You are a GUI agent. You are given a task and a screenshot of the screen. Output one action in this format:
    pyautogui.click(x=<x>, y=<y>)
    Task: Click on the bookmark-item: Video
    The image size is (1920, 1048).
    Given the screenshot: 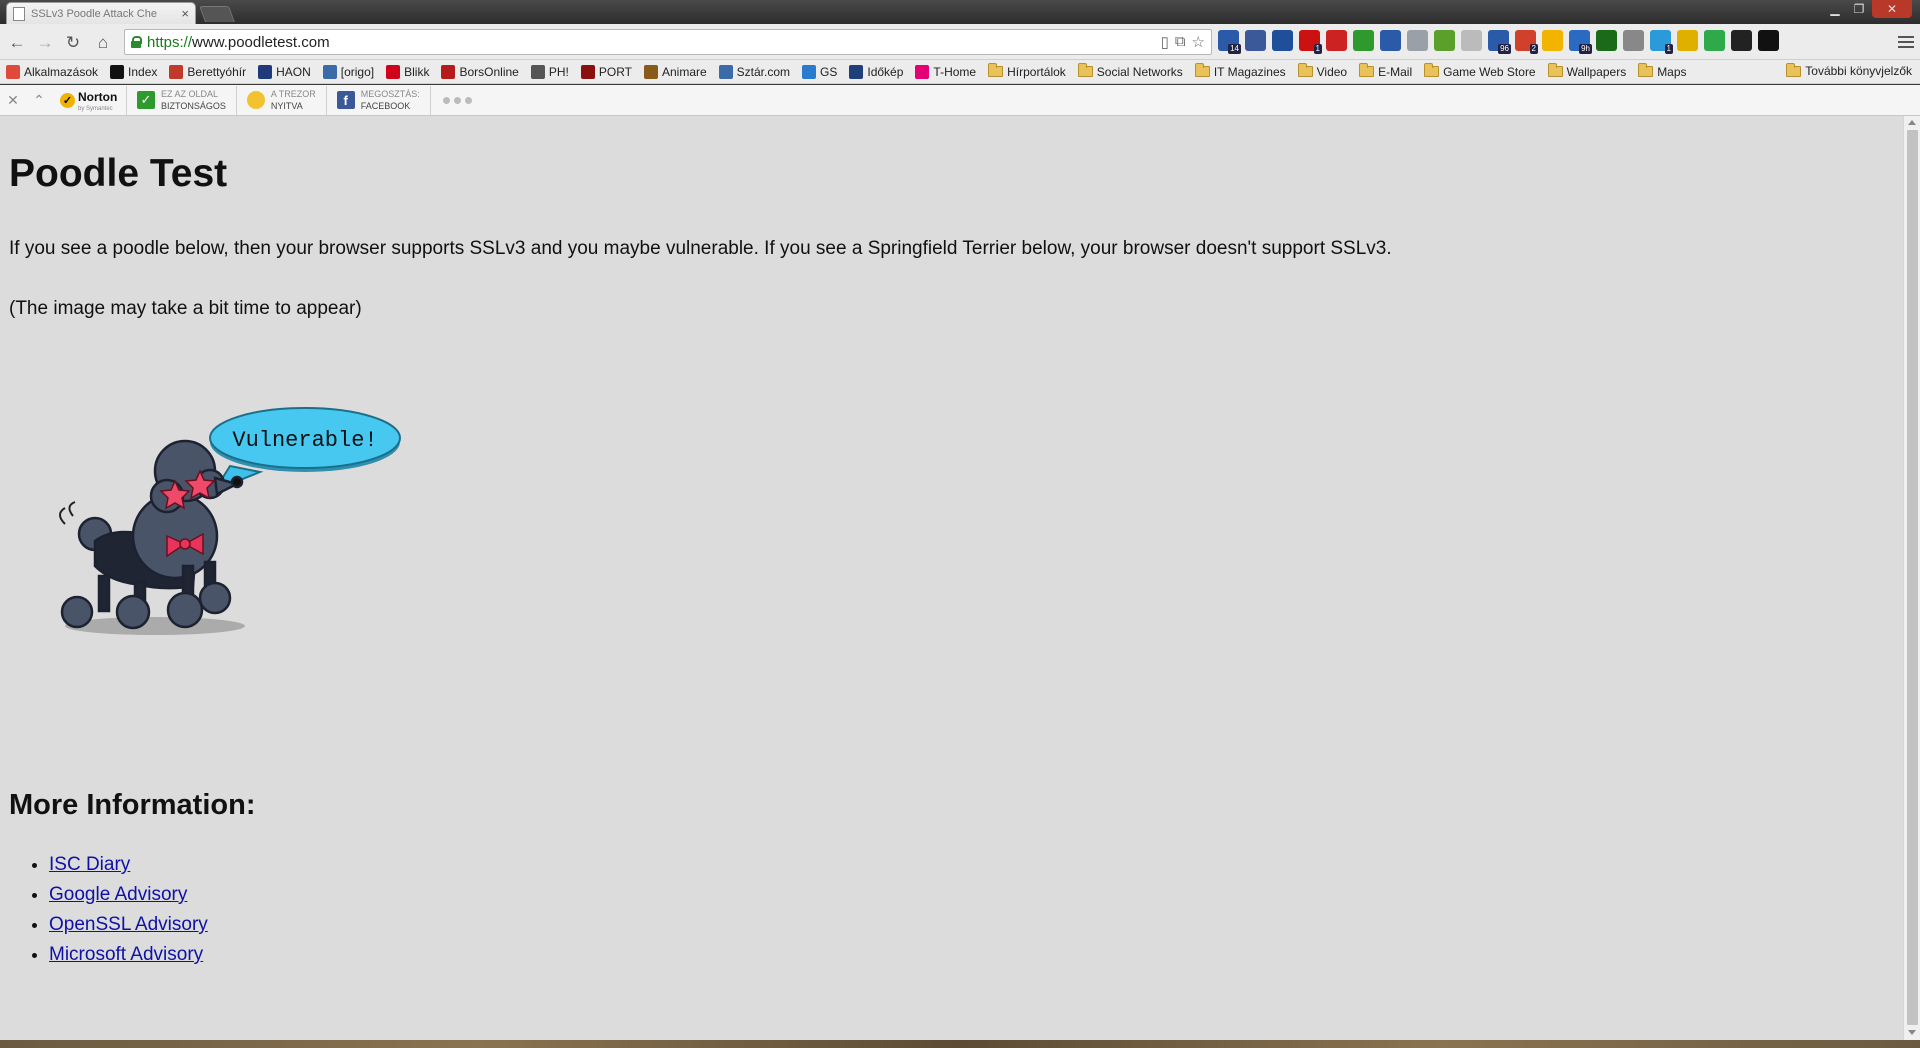 What is the action you would take?
    pyautogui.click(x=1322, y=71)
    